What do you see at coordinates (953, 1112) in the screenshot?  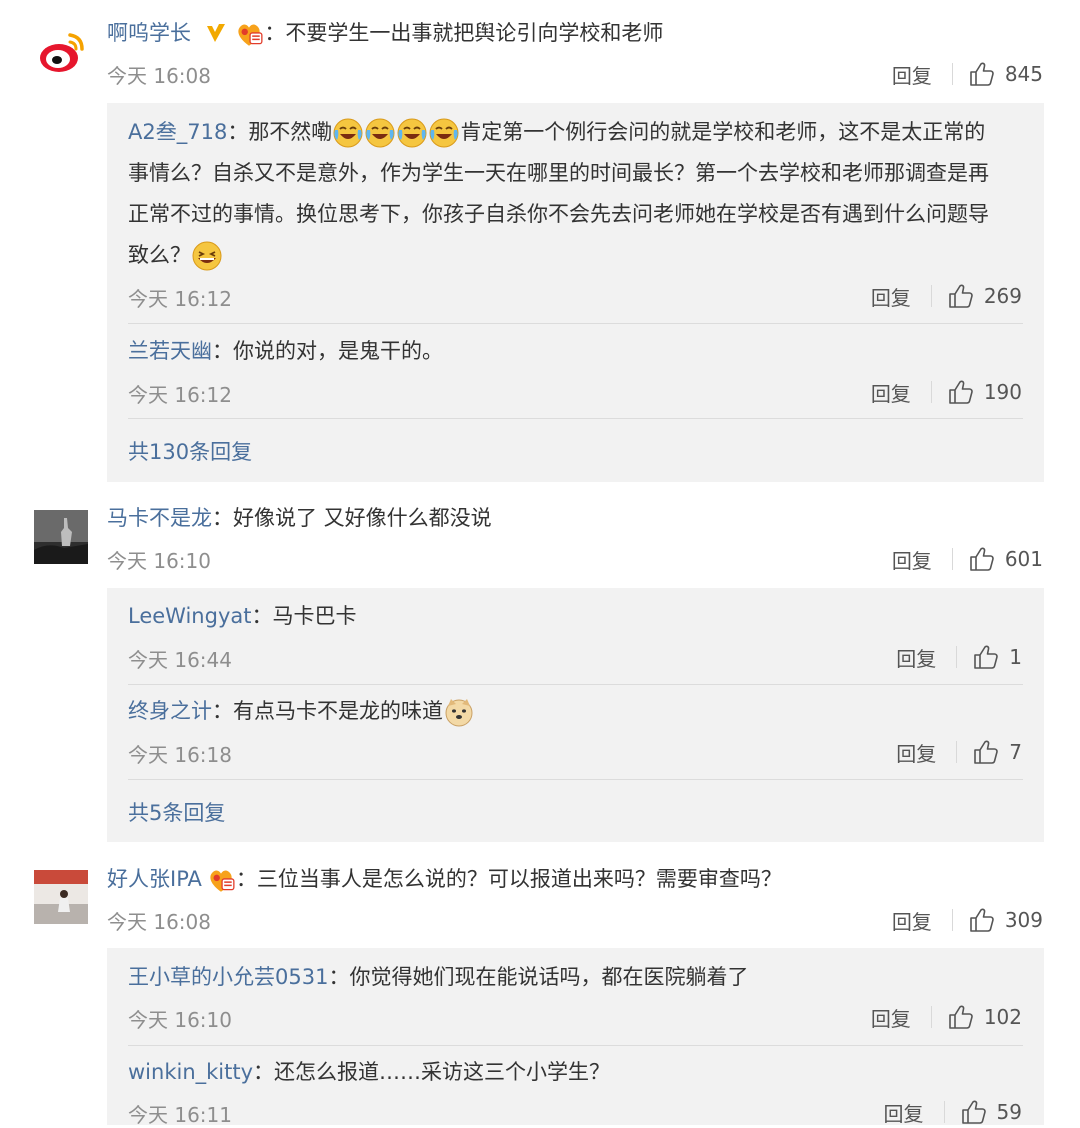 I see `reply-actions: 回复 59` at bounding box center [953, 1112].